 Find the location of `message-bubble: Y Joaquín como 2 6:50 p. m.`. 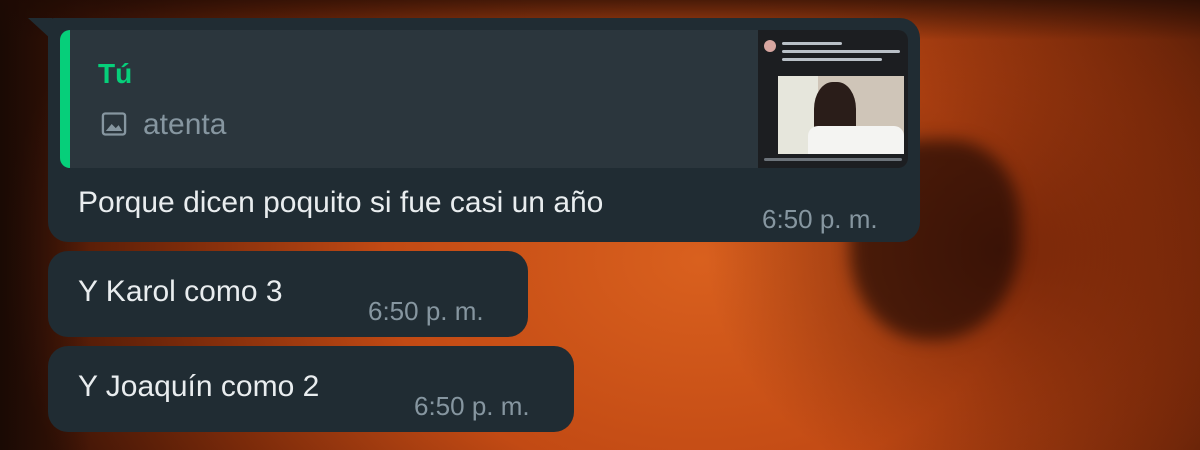

message-bubble: Y Joaquín como 2 6:50 p. m. is located at coordinates (311, 389).